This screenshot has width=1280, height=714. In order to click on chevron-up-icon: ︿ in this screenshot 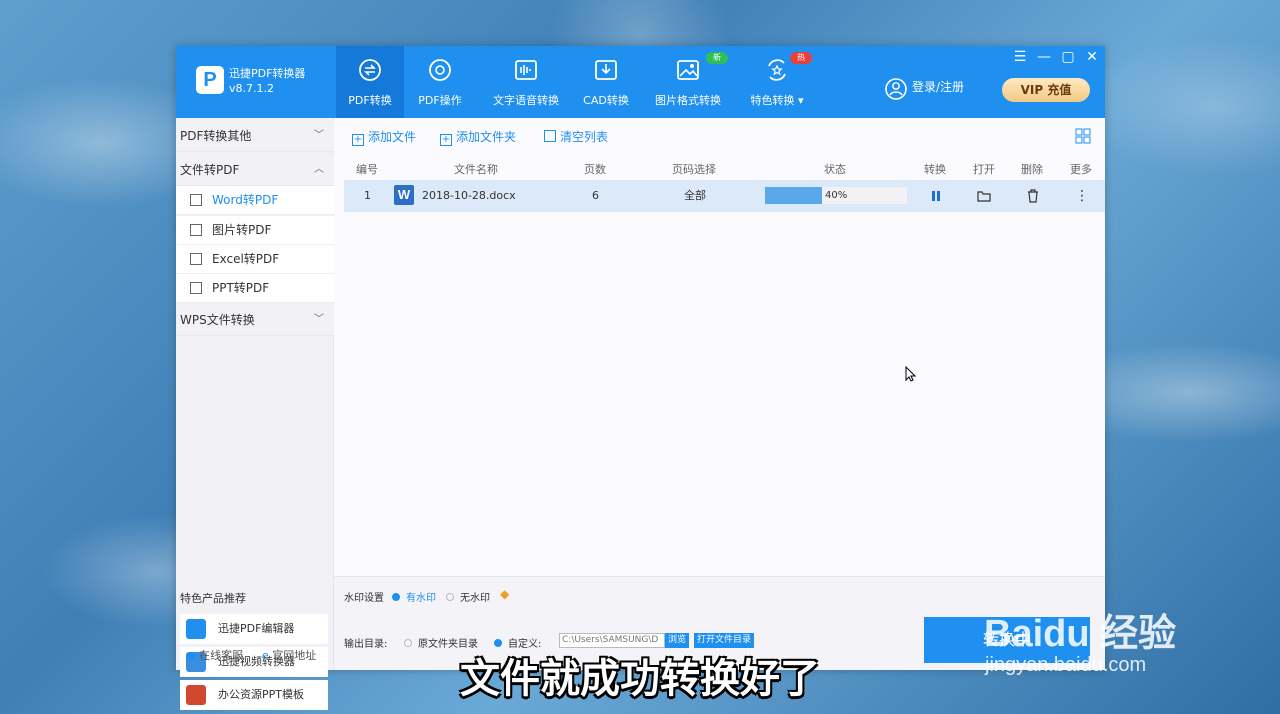, I will do `click(319, 169)`.